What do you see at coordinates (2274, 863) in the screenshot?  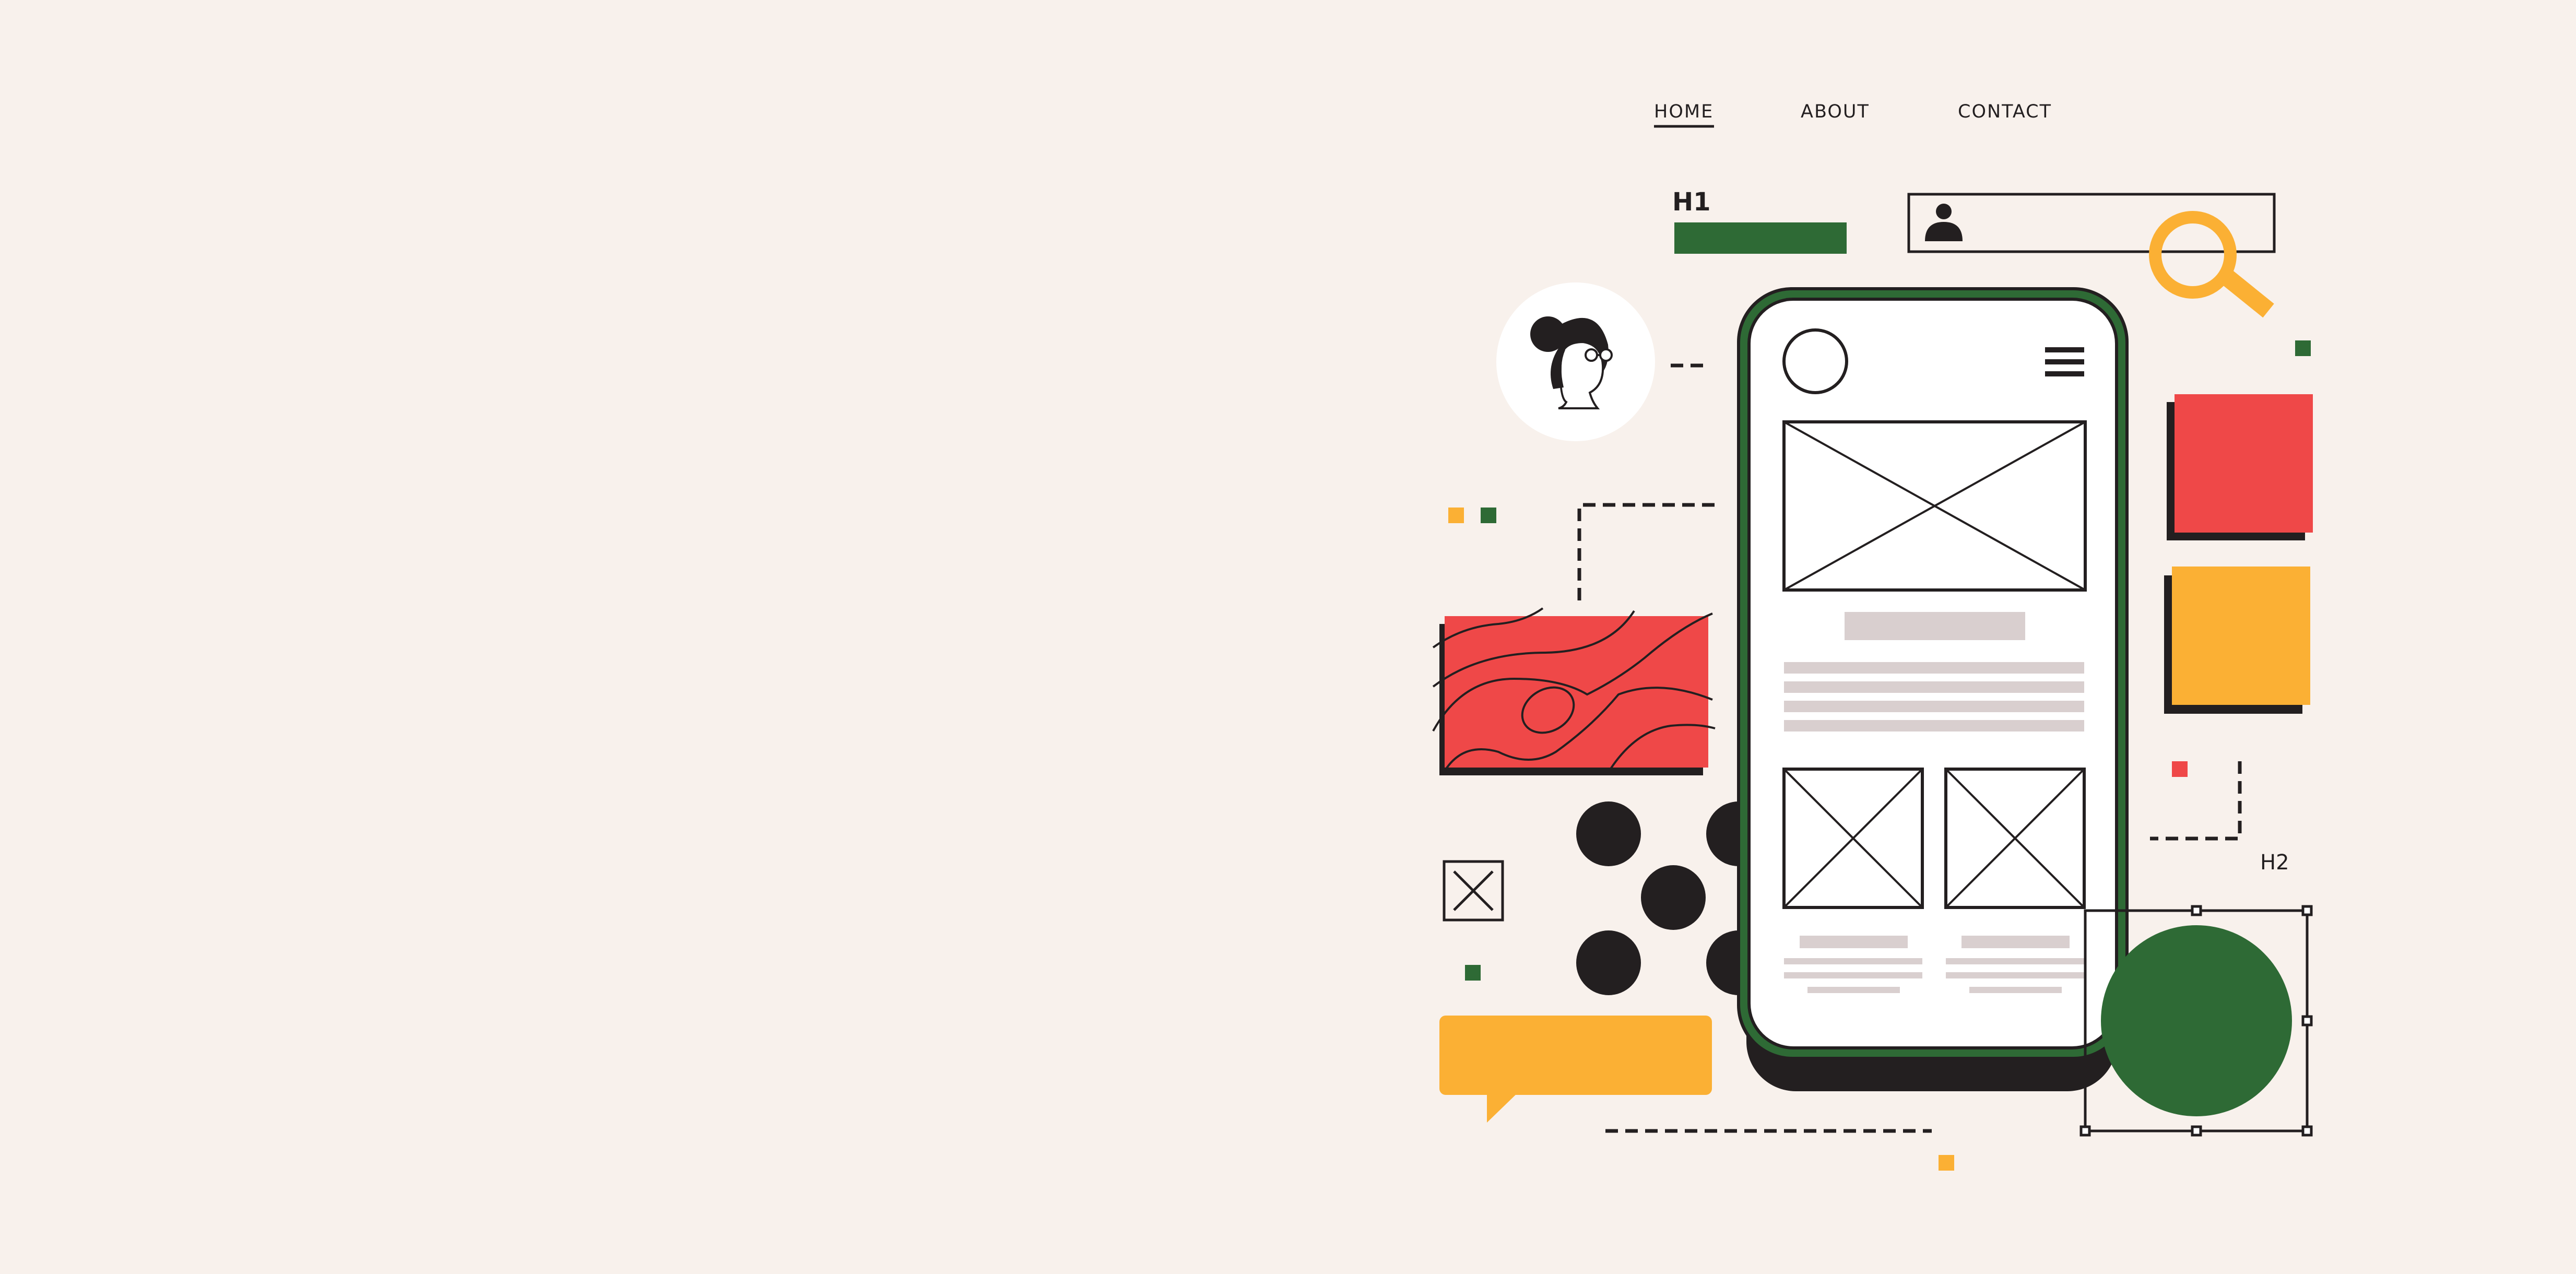 I see `h2-label: H2` at bounding box center [2274, 863].